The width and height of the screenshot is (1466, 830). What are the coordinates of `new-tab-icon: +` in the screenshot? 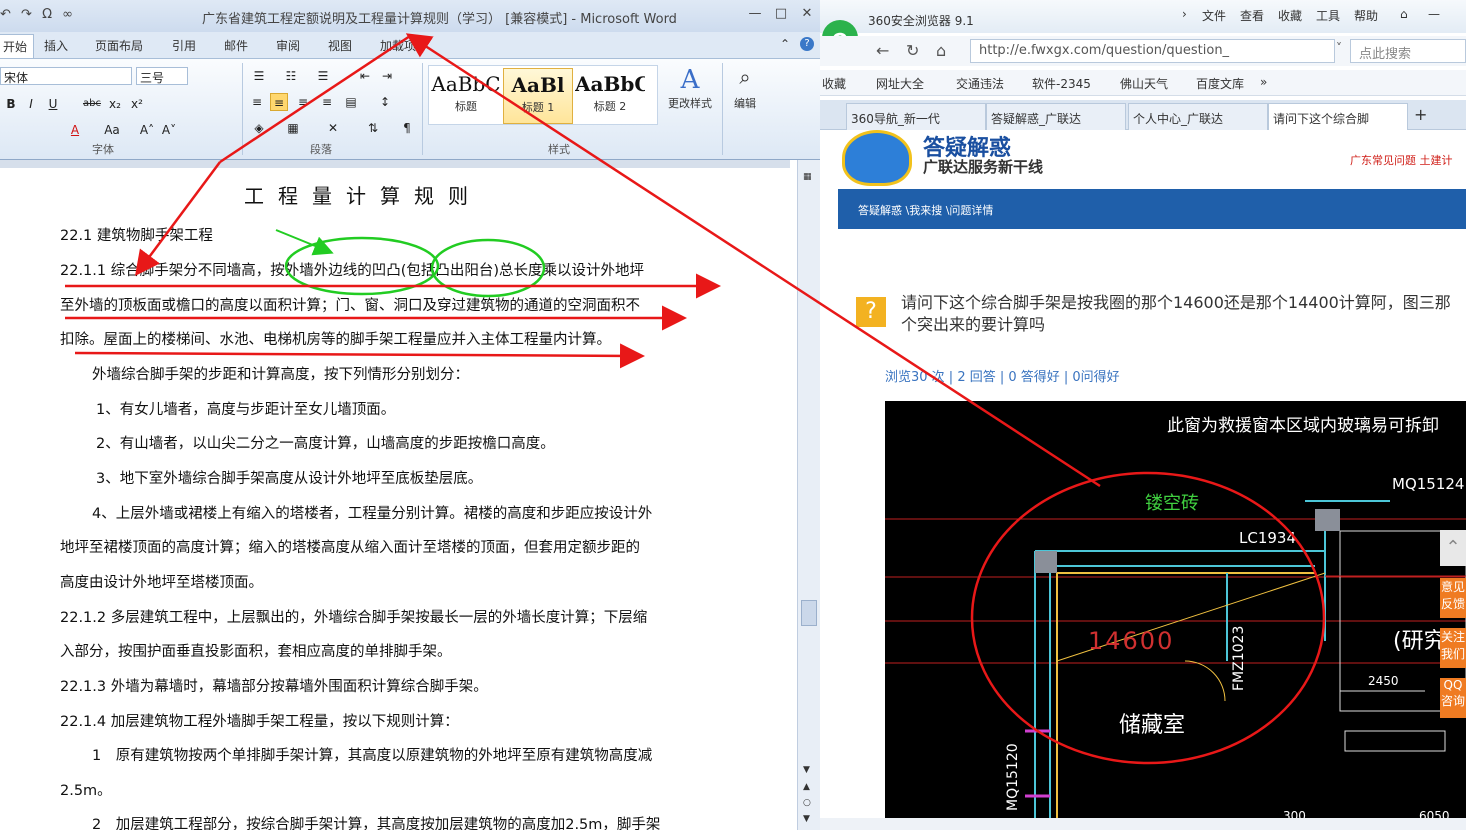 It's located at (1420, 114).